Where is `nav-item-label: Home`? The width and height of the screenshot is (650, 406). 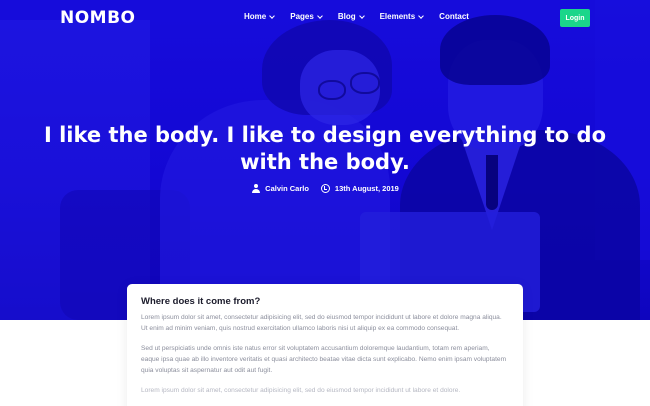
nav-item-label: Home is located at coordinates (255, 16).